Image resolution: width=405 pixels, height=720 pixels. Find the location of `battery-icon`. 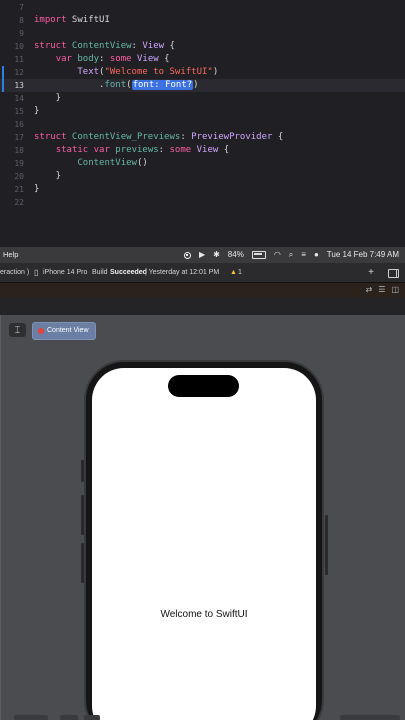

battery-icon is located at coordinates (258, 255).